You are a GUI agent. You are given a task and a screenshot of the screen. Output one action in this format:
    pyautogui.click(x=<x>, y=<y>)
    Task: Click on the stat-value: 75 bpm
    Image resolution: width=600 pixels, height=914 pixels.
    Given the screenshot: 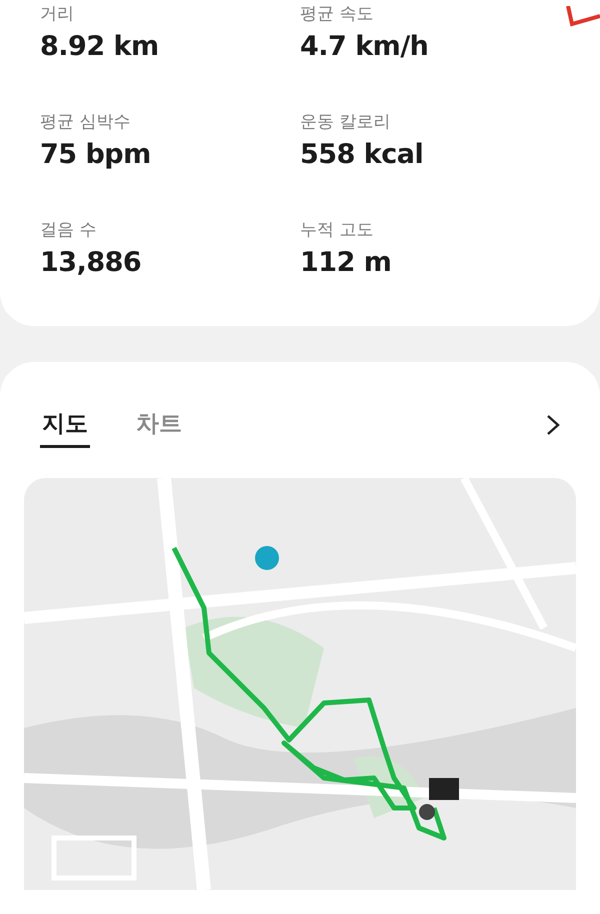 What is the action you would take?
    pyautogui.click(x=96, y=154)
    